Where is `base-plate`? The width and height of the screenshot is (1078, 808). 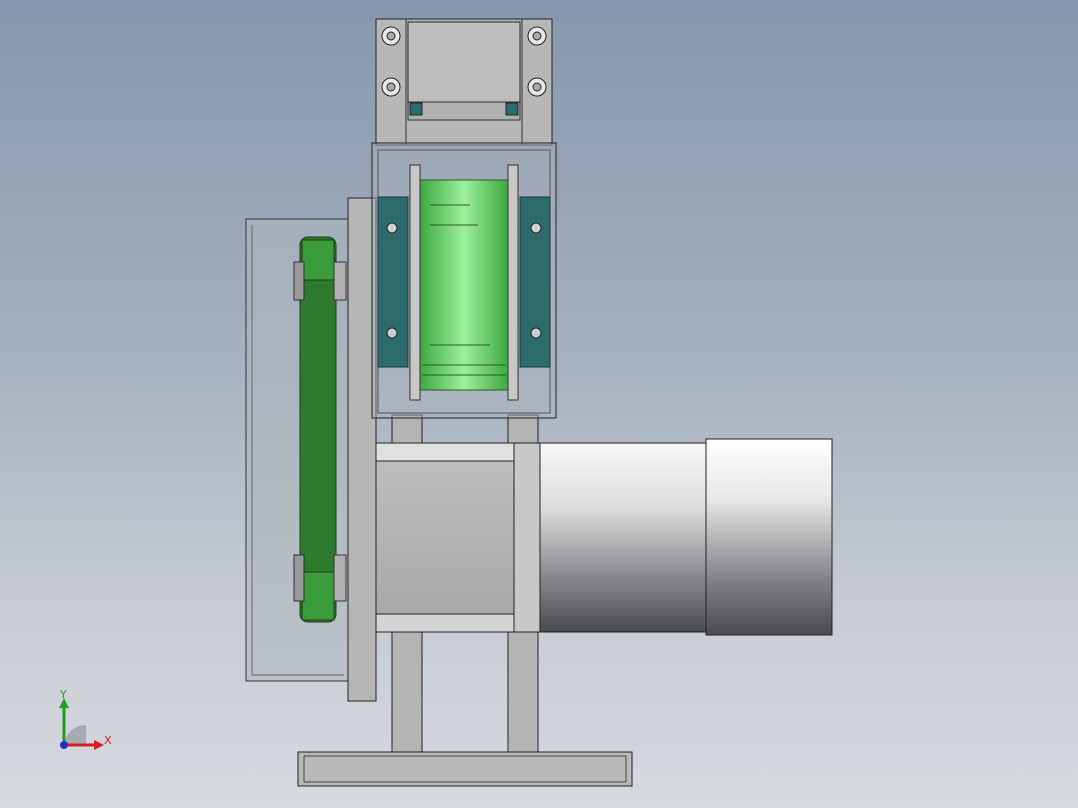 base-plate is located at coordinates (465, 769).